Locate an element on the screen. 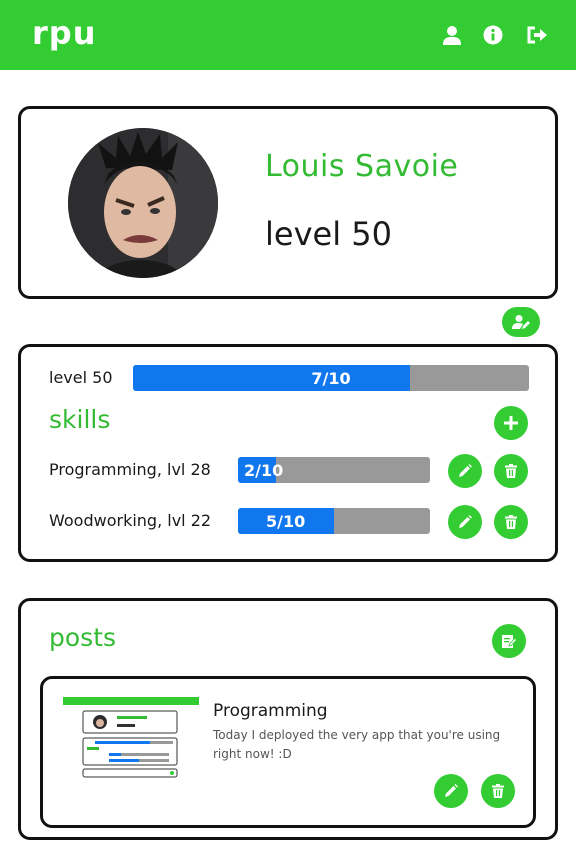 The width and height of the screenshot is (576, 853). plus-icon is located at coordinates (511, 423).